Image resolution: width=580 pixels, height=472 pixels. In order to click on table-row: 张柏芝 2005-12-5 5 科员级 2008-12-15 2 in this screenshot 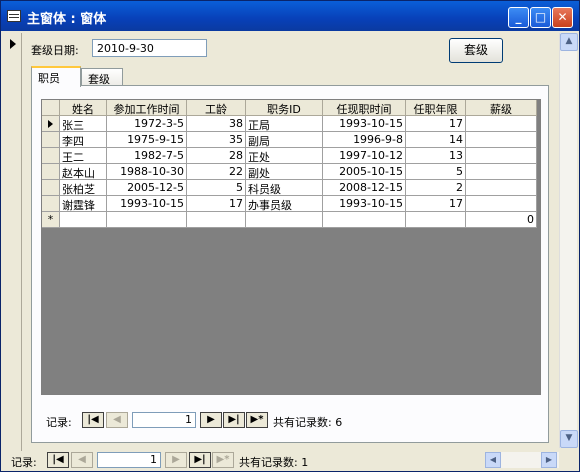, I will do `click(289, 188)`.